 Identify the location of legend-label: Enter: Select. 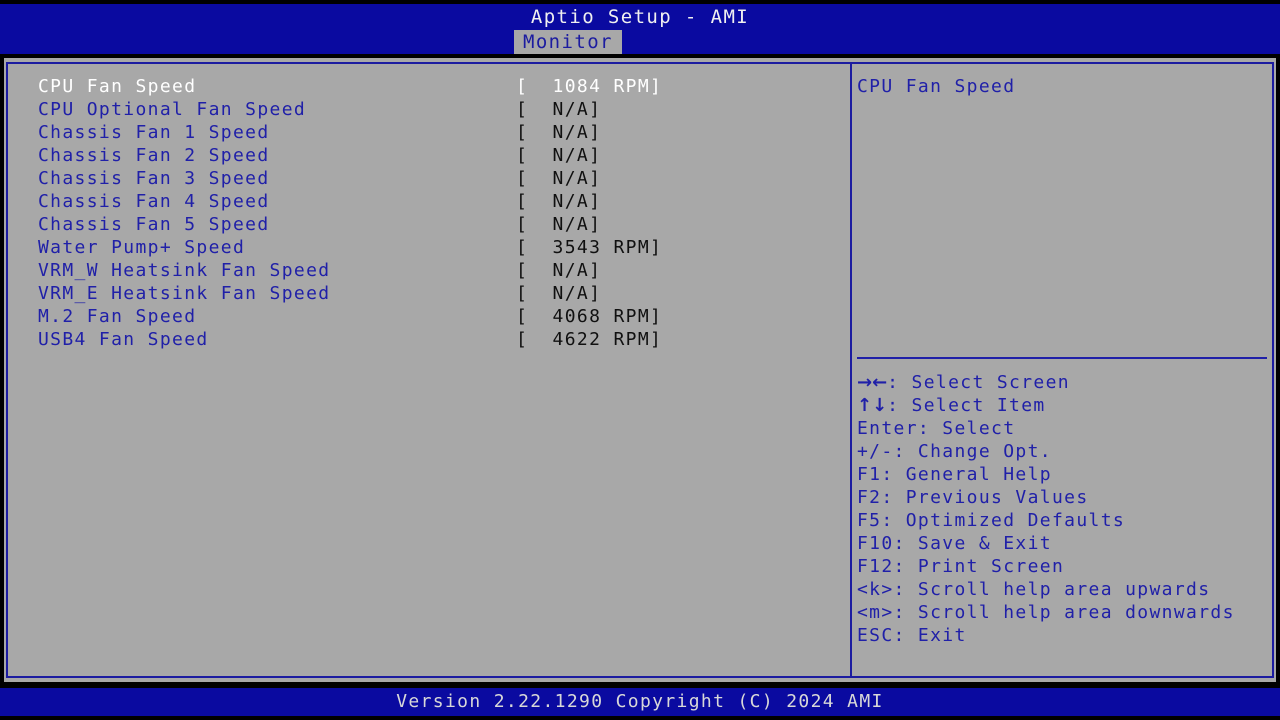
(936, 428).